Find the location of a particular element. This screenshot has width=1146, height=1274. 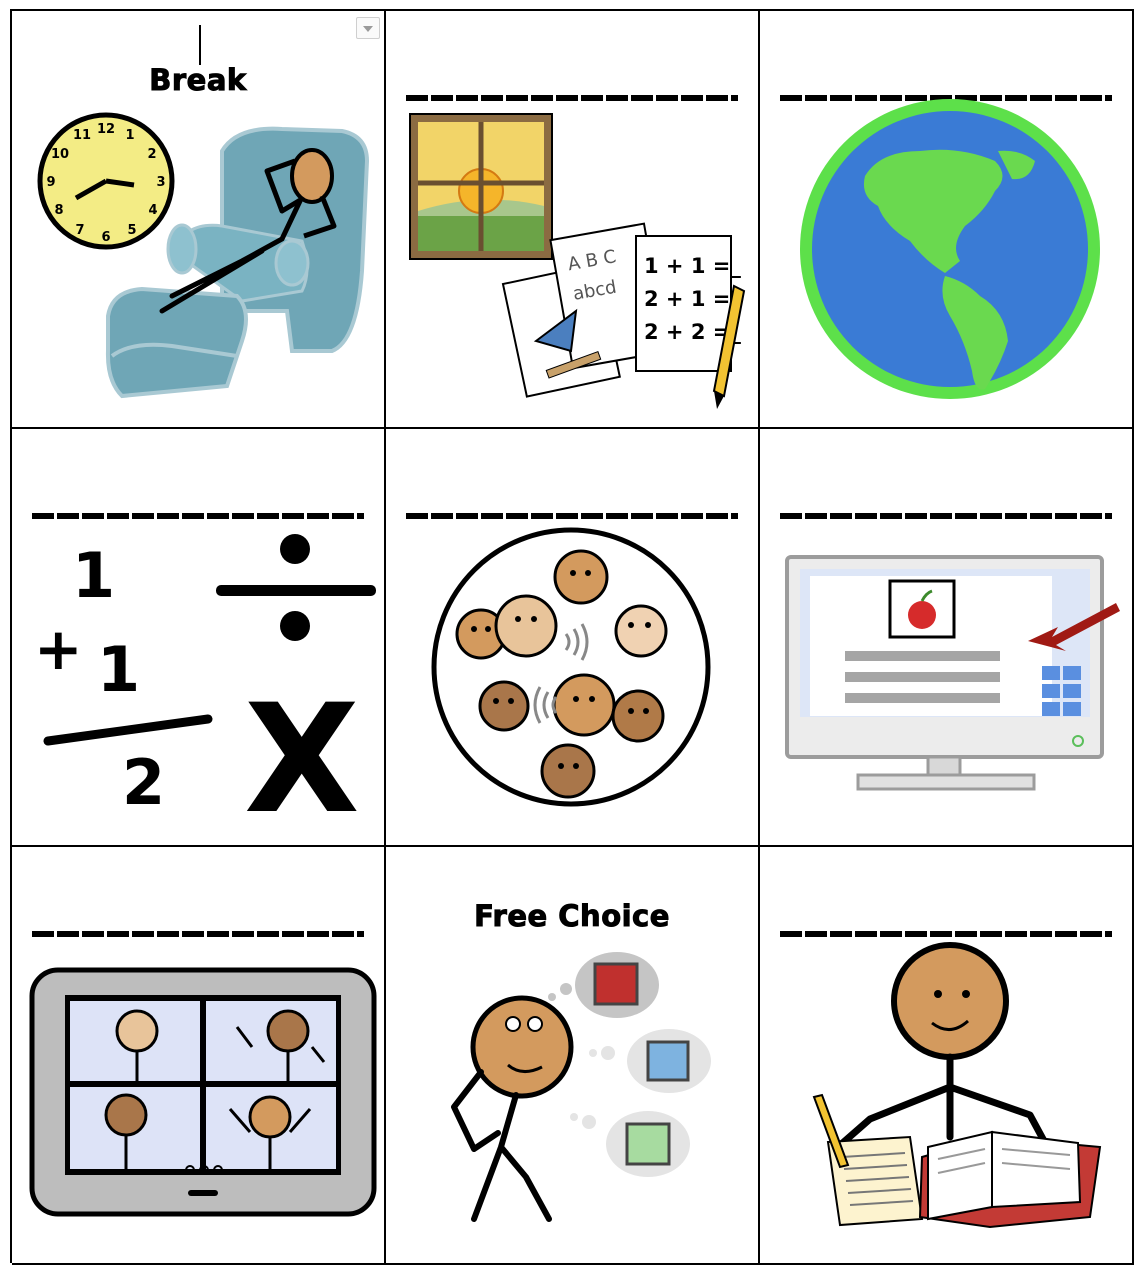

card-school-work: A B C abcd 1 + 1 =_ 2 + 1 =_ 2 + 2 =_ is located at coordinates (573, 220).